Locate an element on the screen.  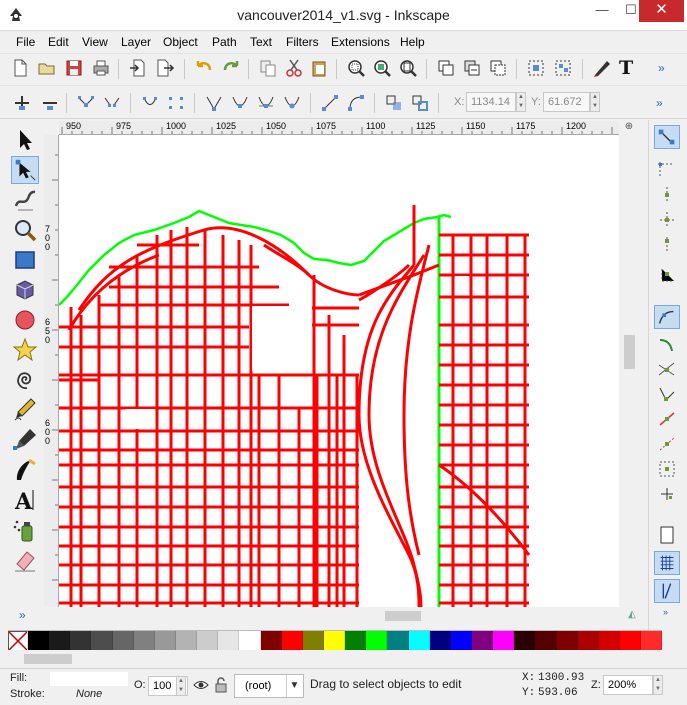
snap-line-midpoints-icon is located at coordinates (667, 444).